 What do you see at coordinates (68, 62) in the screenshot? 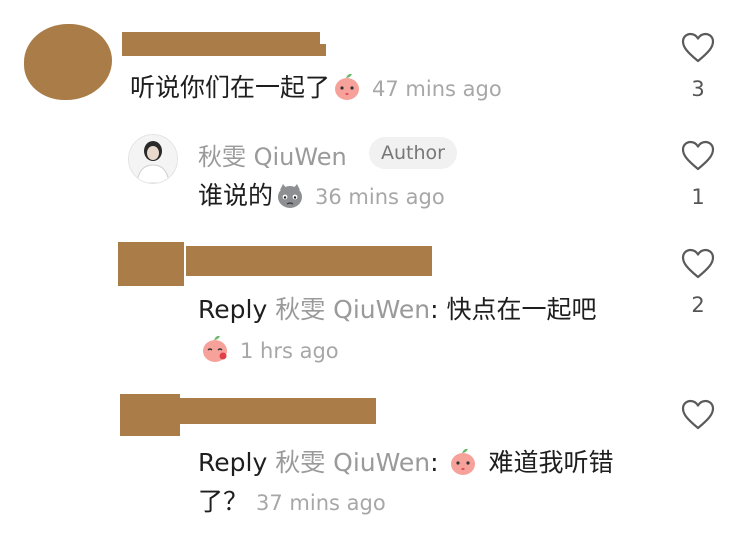
I see `redacted-avatar` at bounding box center [68, 62].